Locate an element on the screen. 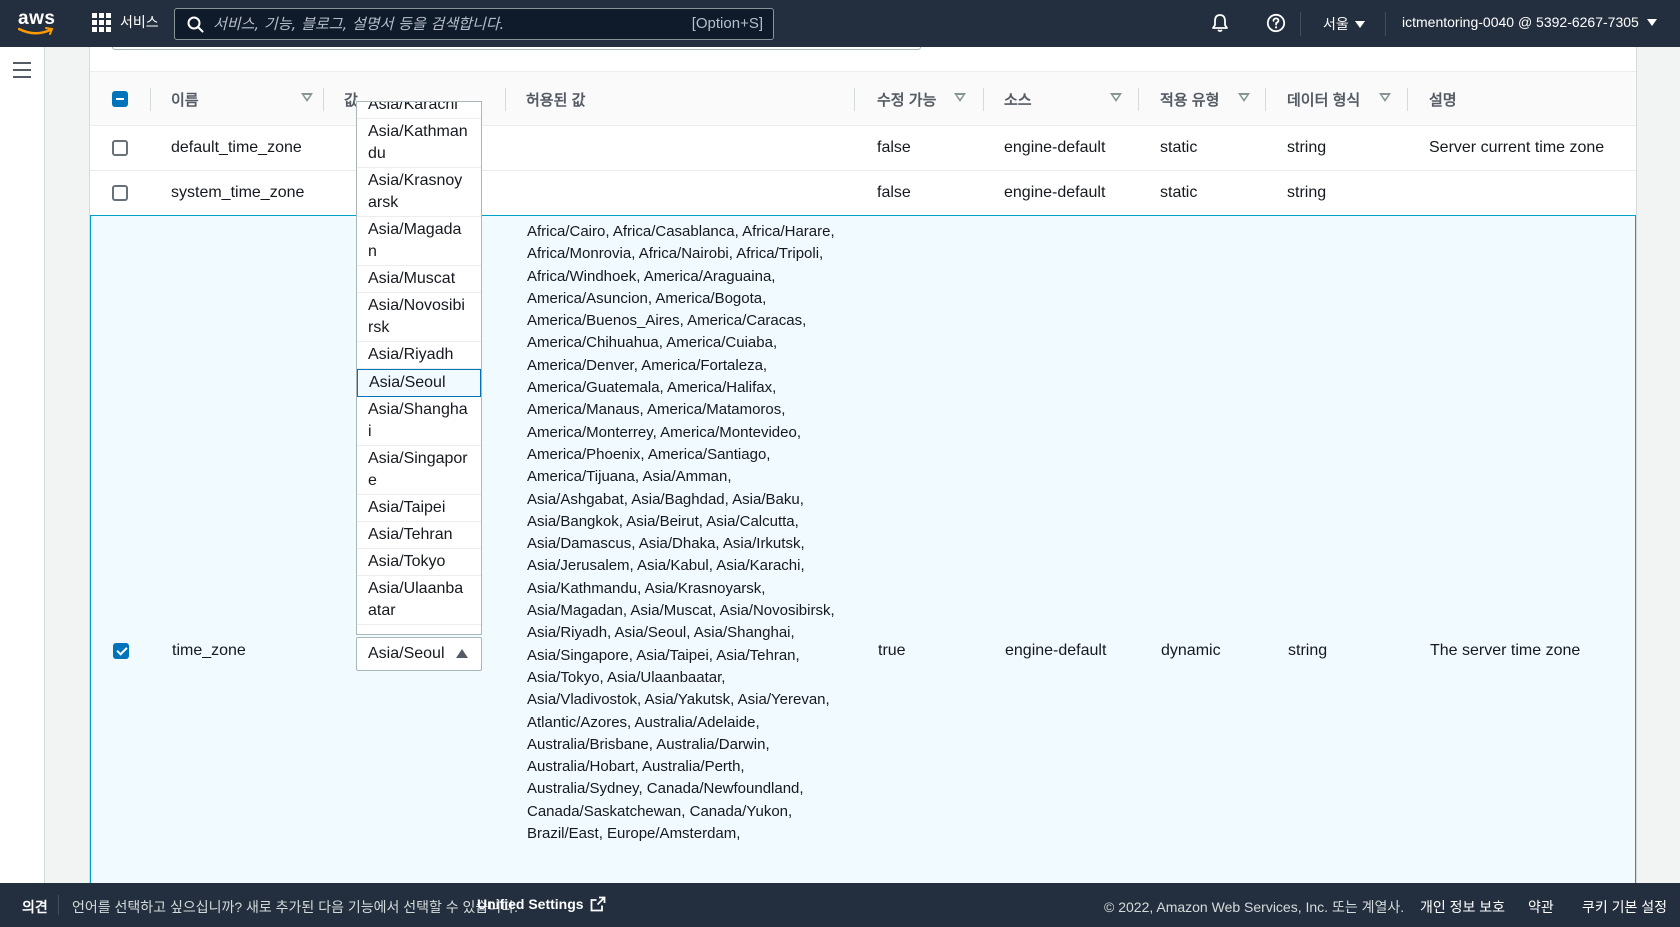 The height and width of the screenshot is (927, 1680). column-header-apply-type: 적용 유형 is located at coordinates (1210, 99).